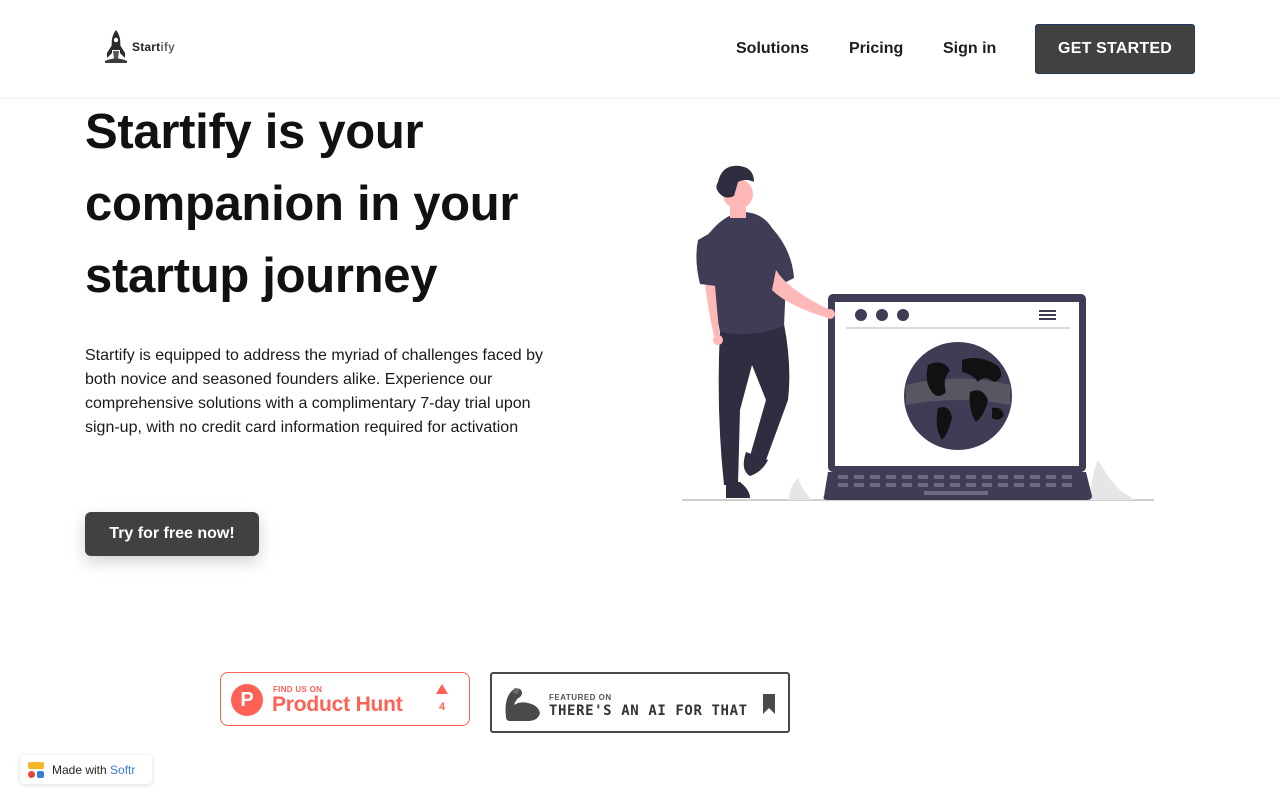 This screenshot has height=800, width=1280. What do you see at coordinates (442, 707) in the screenshot?
I see `upvote-count: 4` at bounding box center [442, 707].